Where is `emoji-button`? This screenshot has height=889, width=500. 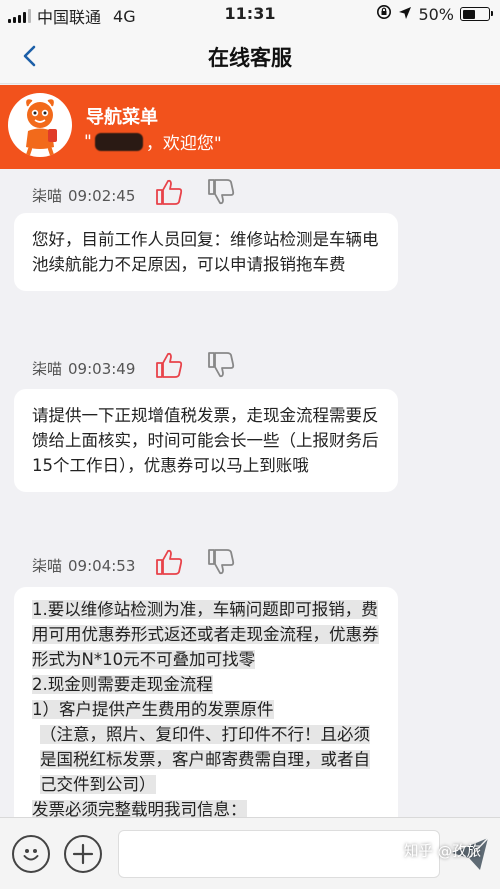 emoji-button is located at coordinates (31, 854).